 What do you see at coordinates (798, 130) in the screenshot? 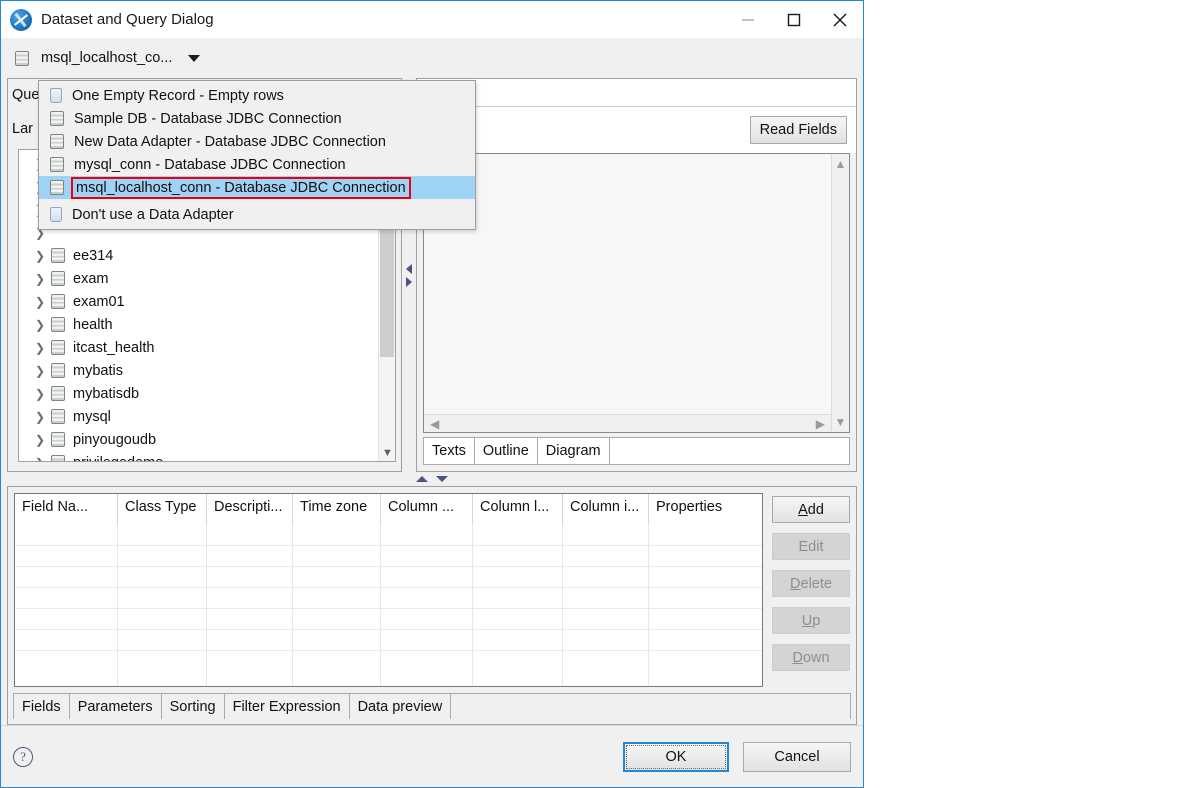
I see `read-fields-button: Read Fields` at bounding box center [798, 130].